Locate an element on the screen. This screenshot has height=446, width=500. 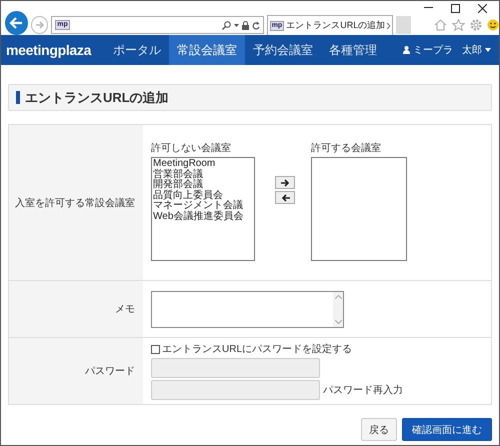
allowed-rooms-list is located at coordinates (359, 209).